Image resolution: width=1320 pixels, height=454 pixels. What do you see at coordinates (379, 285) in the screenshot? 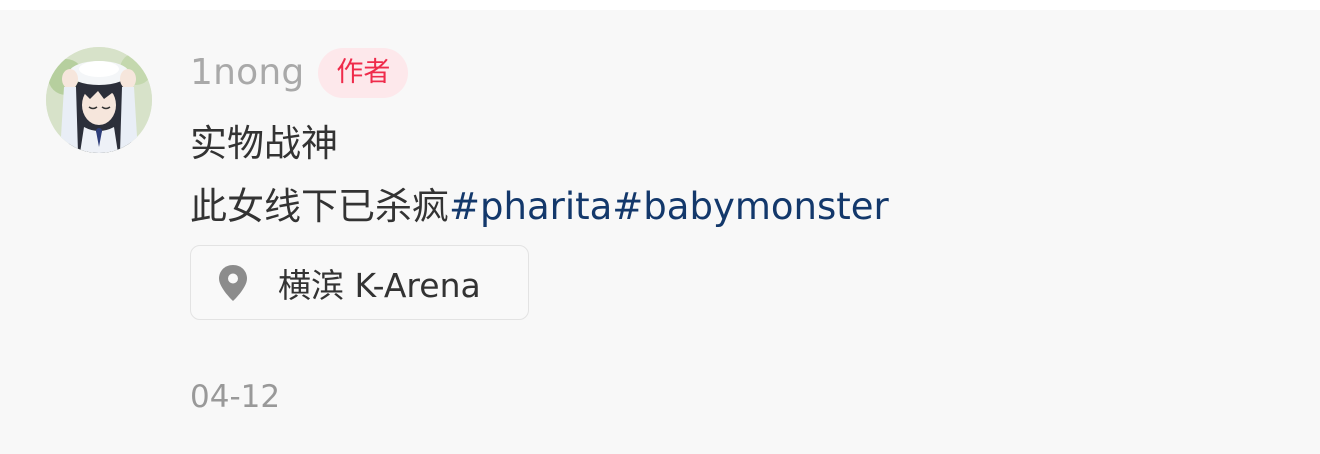
I see `location-name: 横滨 K-Arena` at bounding box center [379, 285].